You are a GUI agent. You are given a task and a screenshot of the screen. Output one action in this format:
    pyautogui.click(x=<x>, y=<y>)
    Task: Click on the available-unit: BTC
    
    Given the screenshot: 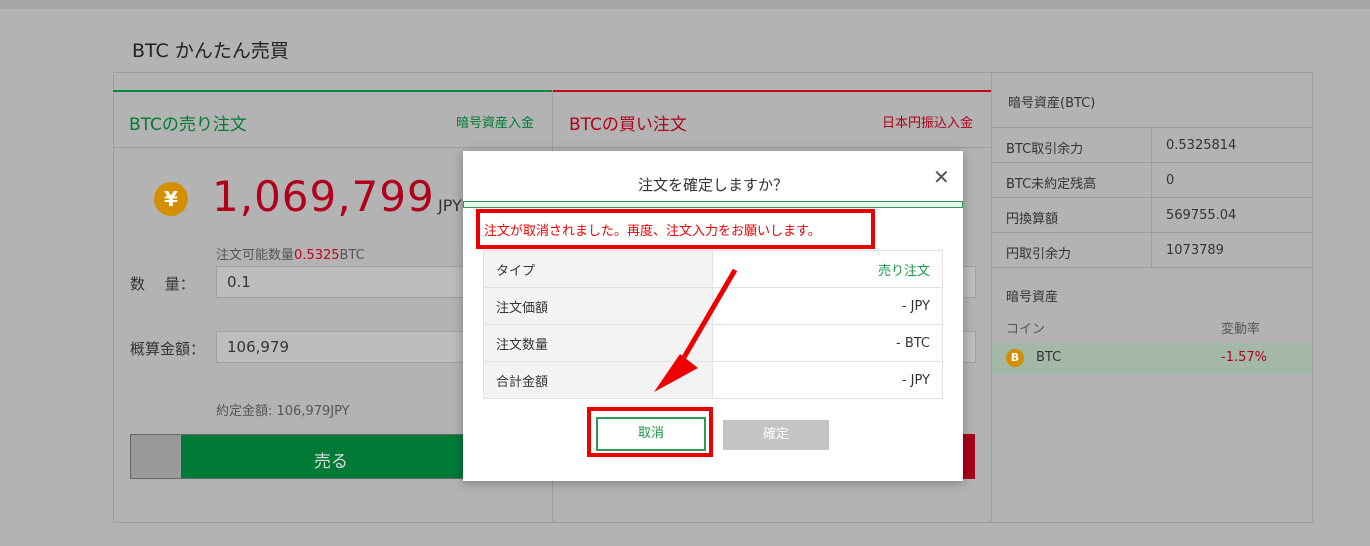 What is the action you would take?
    pyautogui.click(x=352, y=255)
    